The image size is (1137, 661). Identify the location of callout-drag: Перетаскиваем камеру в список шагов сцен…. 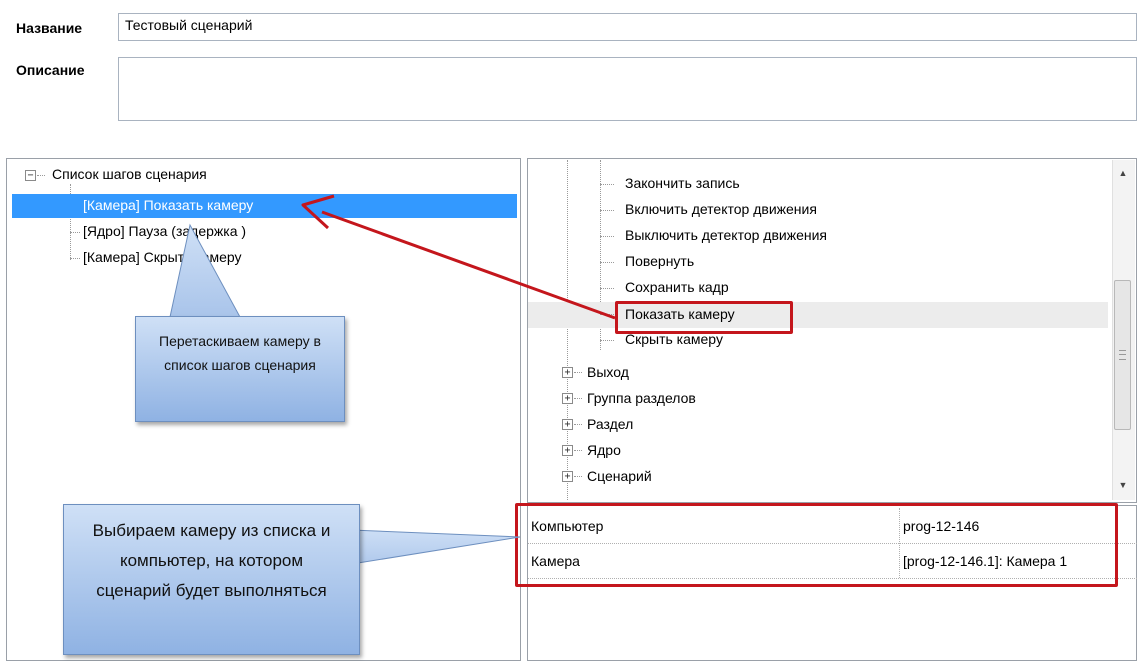
(240, 369).